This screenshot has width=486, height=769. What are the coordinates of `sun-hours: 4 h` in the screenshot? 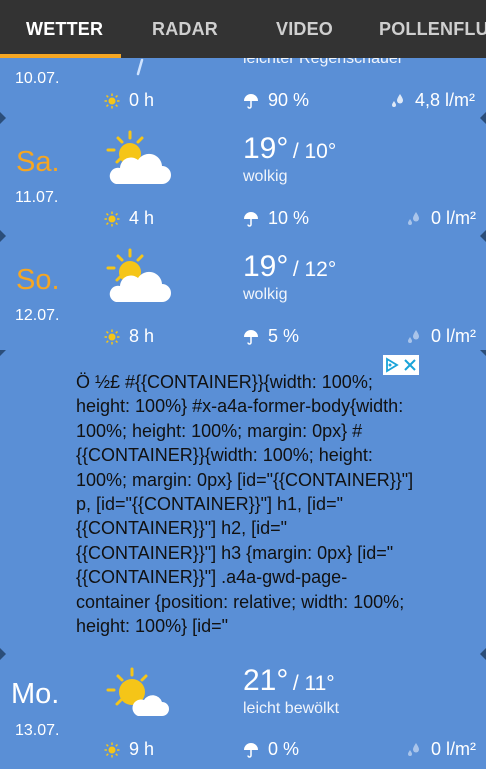 It's located at (129, 218).